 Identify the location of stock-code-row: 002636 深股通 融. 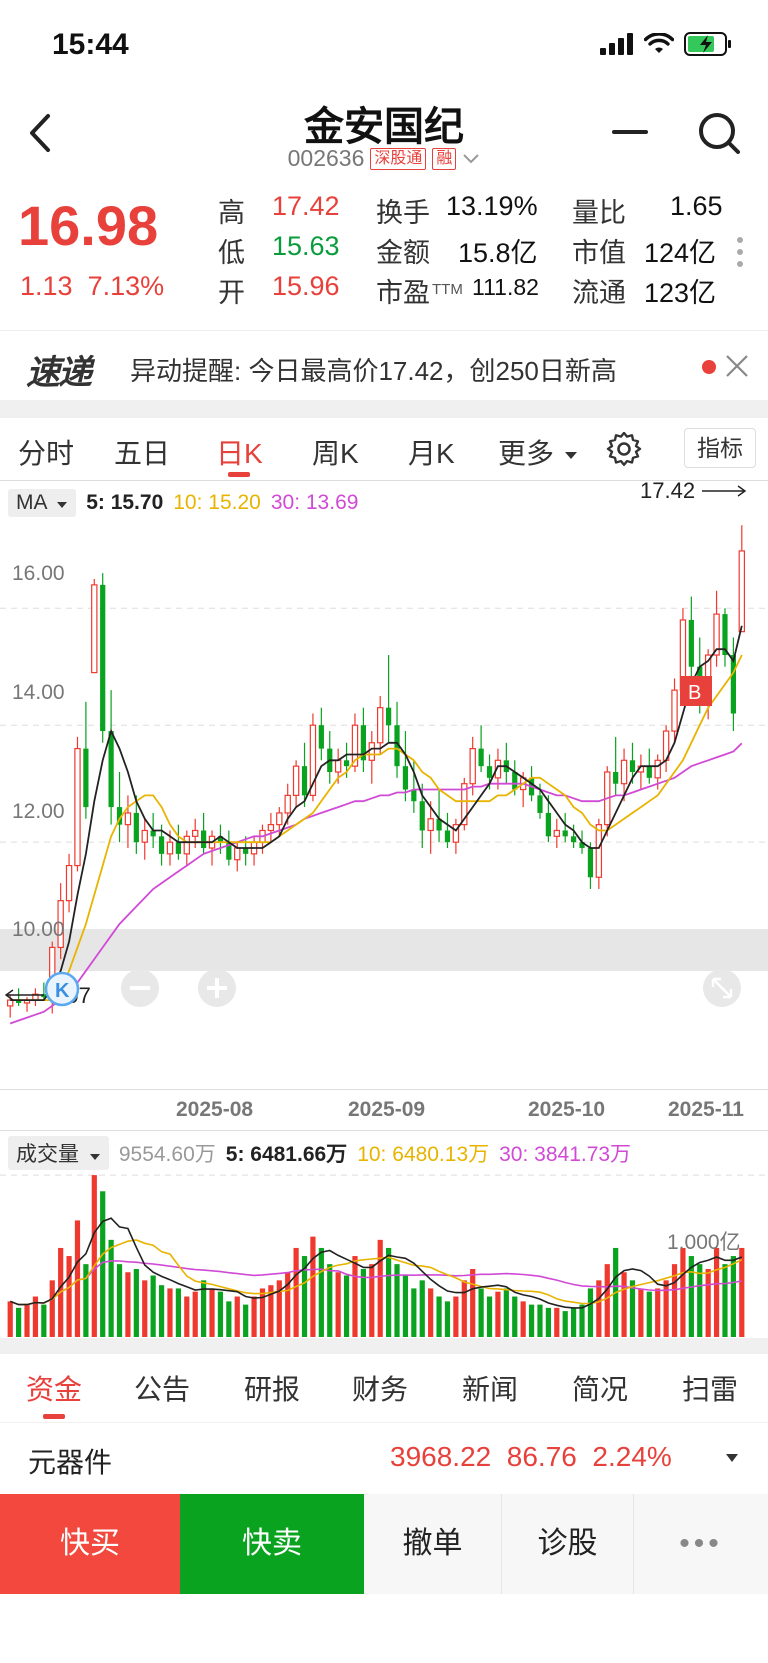
(384, 158).